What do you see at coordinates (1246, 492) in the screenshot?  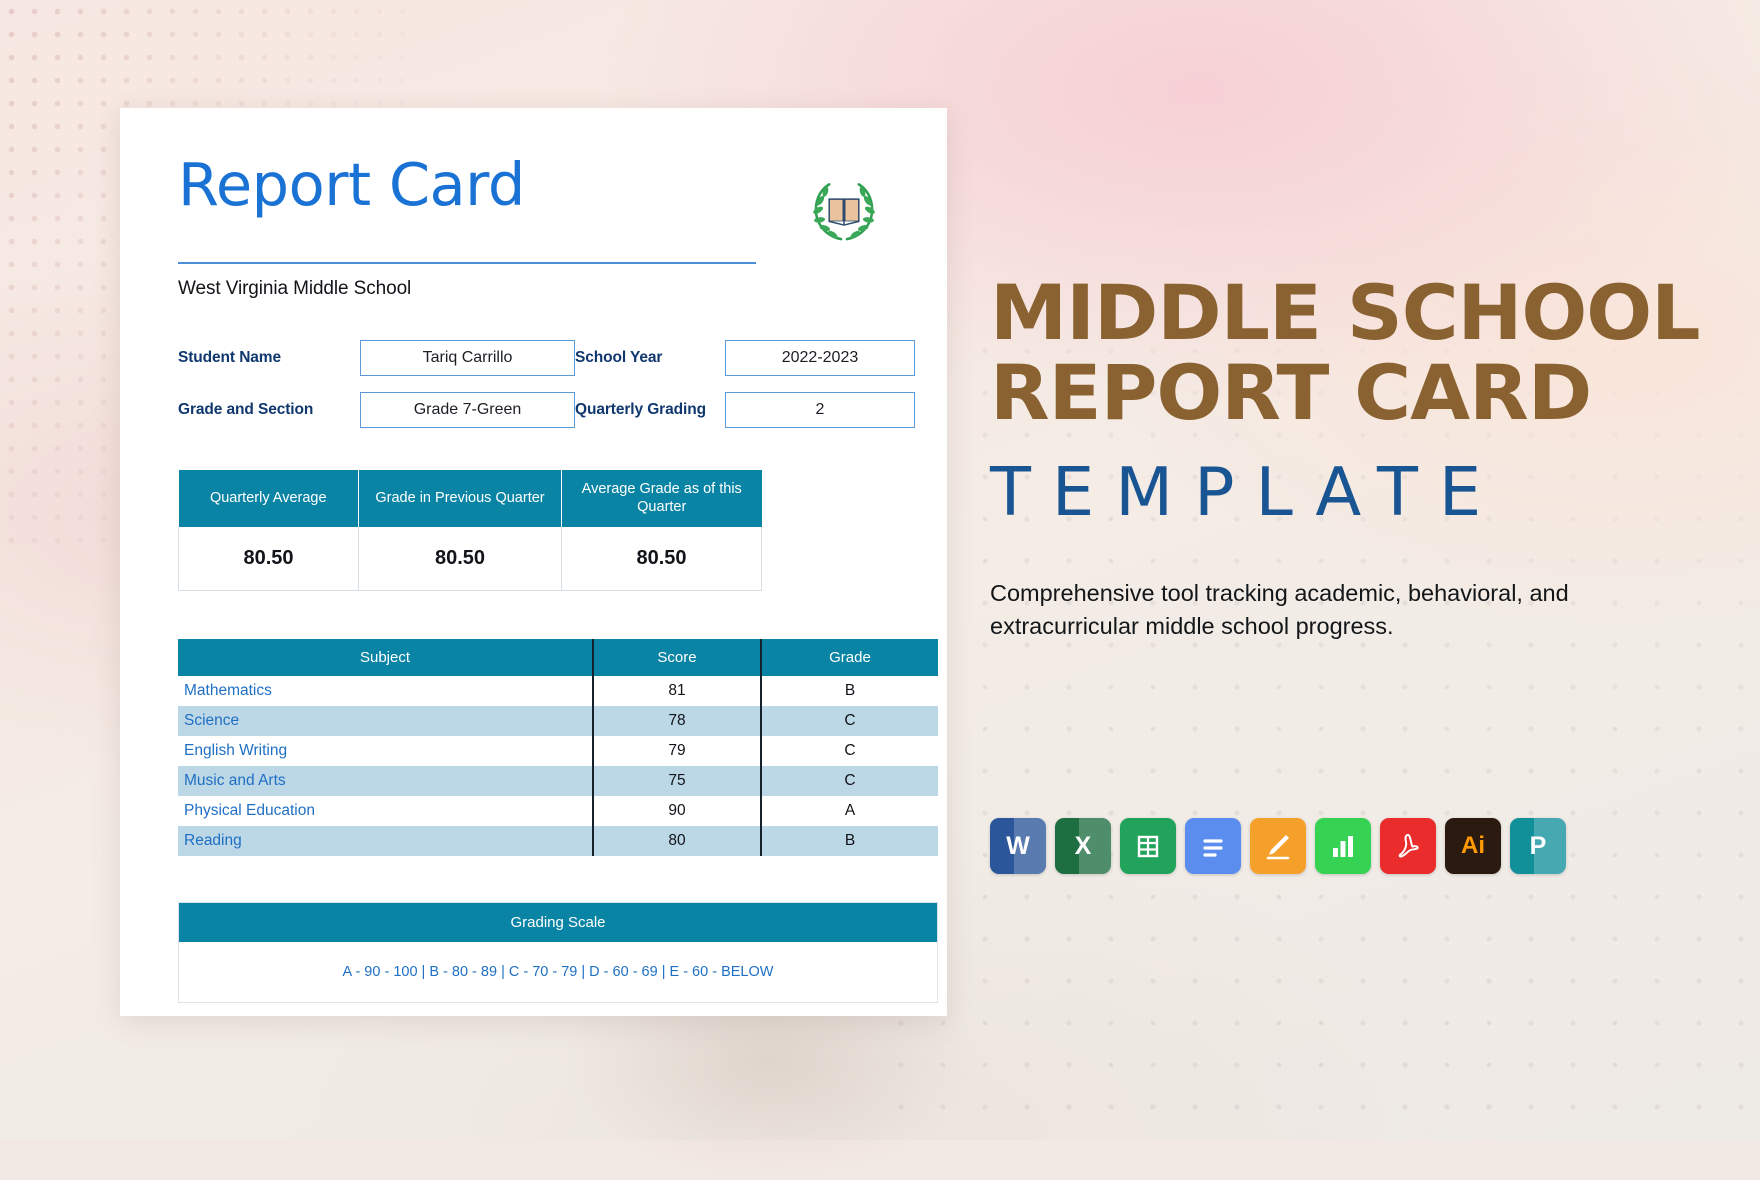 I see `promo-headline-line3: TEMPLATE` at bounding box center [1246, 492].